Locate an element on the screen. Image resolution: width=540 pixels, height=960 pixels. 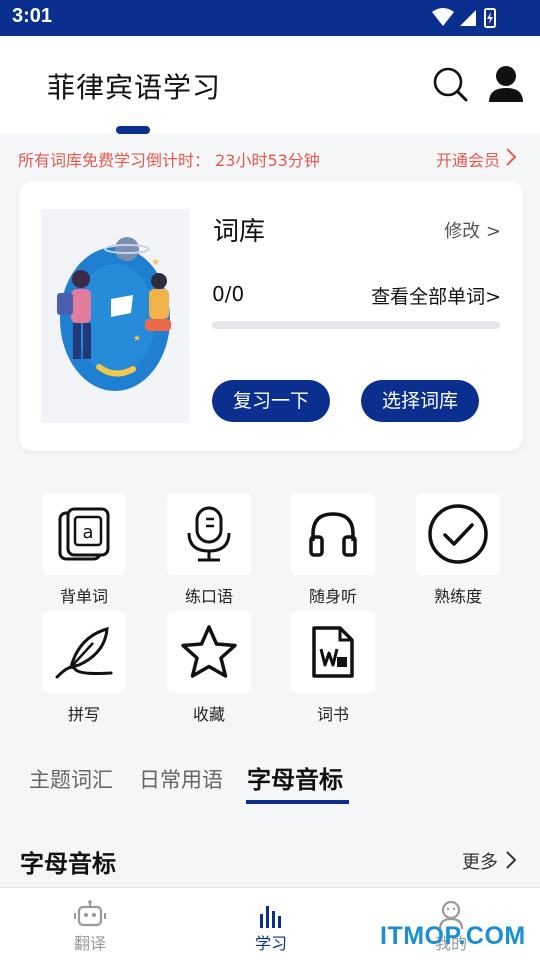
status-bar: 3:01 is located at coordinates (270, 18).